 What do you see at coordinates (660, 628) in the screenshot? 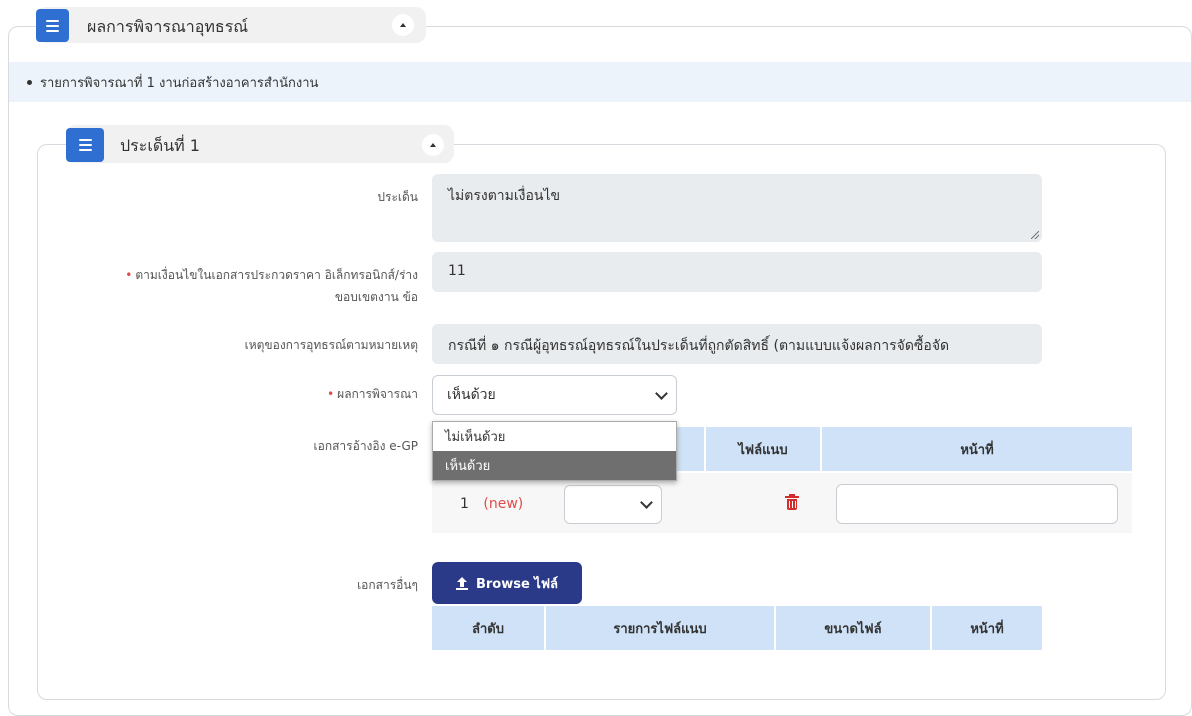
I see `file-table-header-filename: รายการไฟล์แนบ` at bounding box center [660, 628].